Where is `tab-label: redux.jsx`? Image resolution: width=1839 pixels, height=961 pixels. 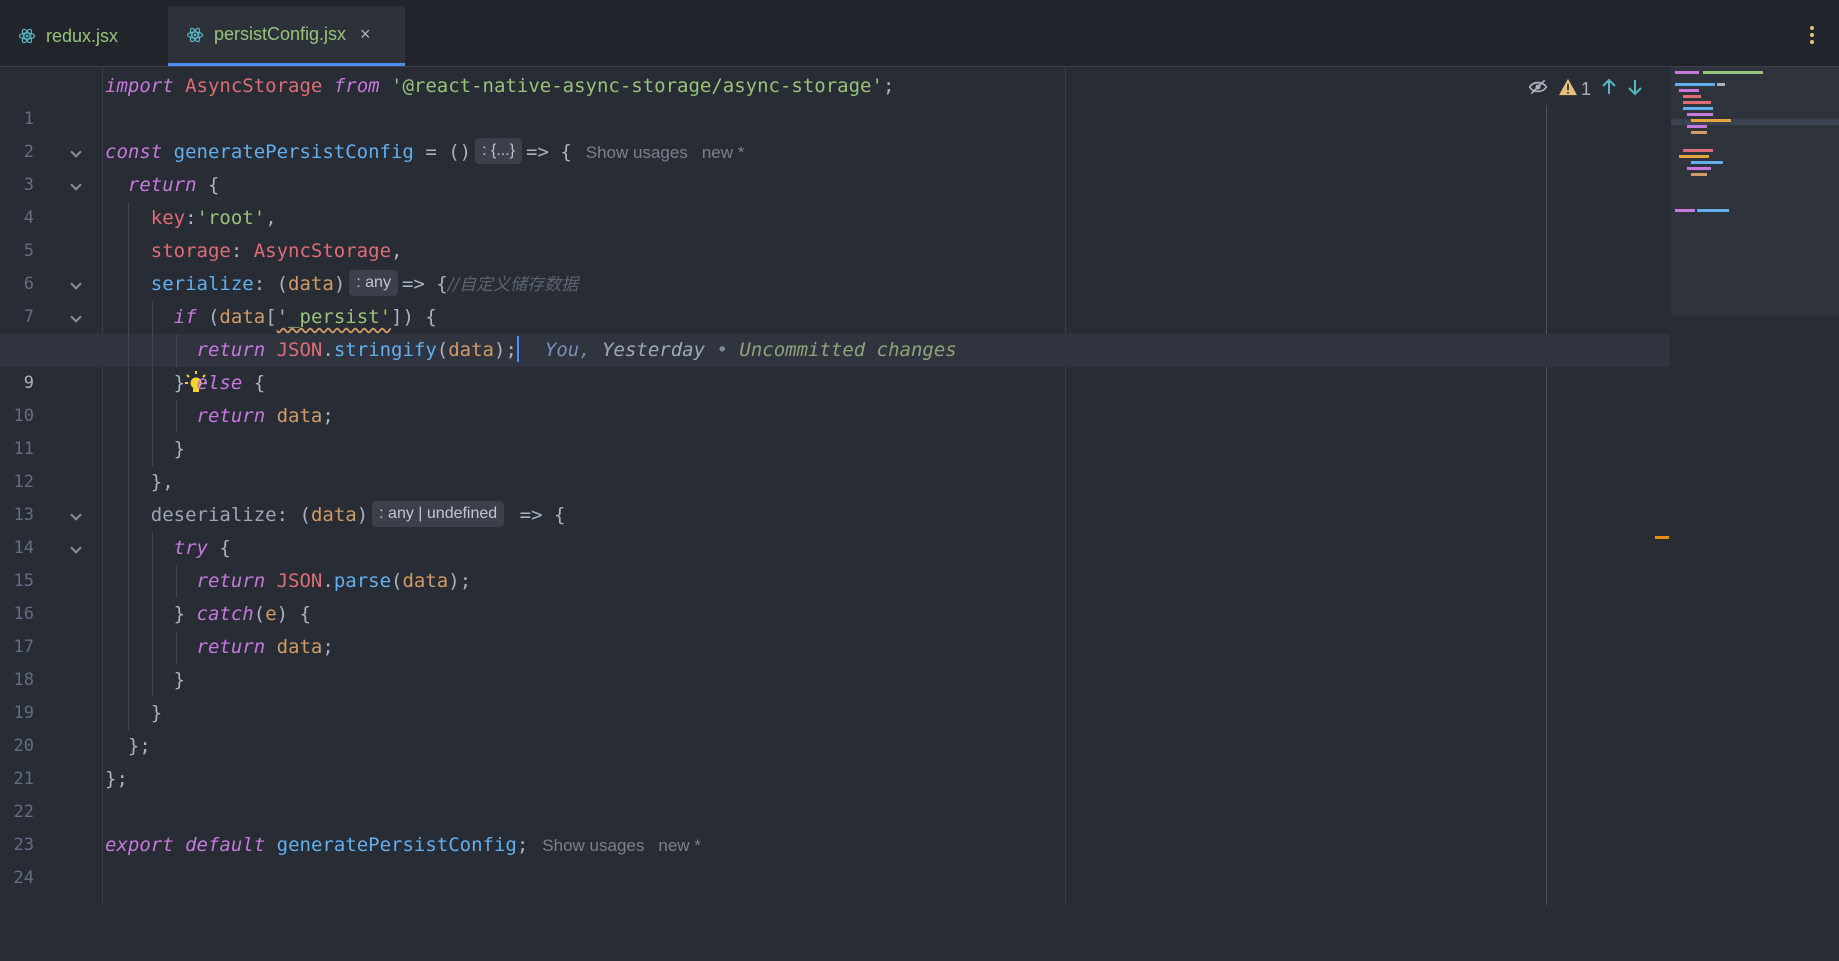
tab-label: redux.jsx is located at coordinates (82, 35).